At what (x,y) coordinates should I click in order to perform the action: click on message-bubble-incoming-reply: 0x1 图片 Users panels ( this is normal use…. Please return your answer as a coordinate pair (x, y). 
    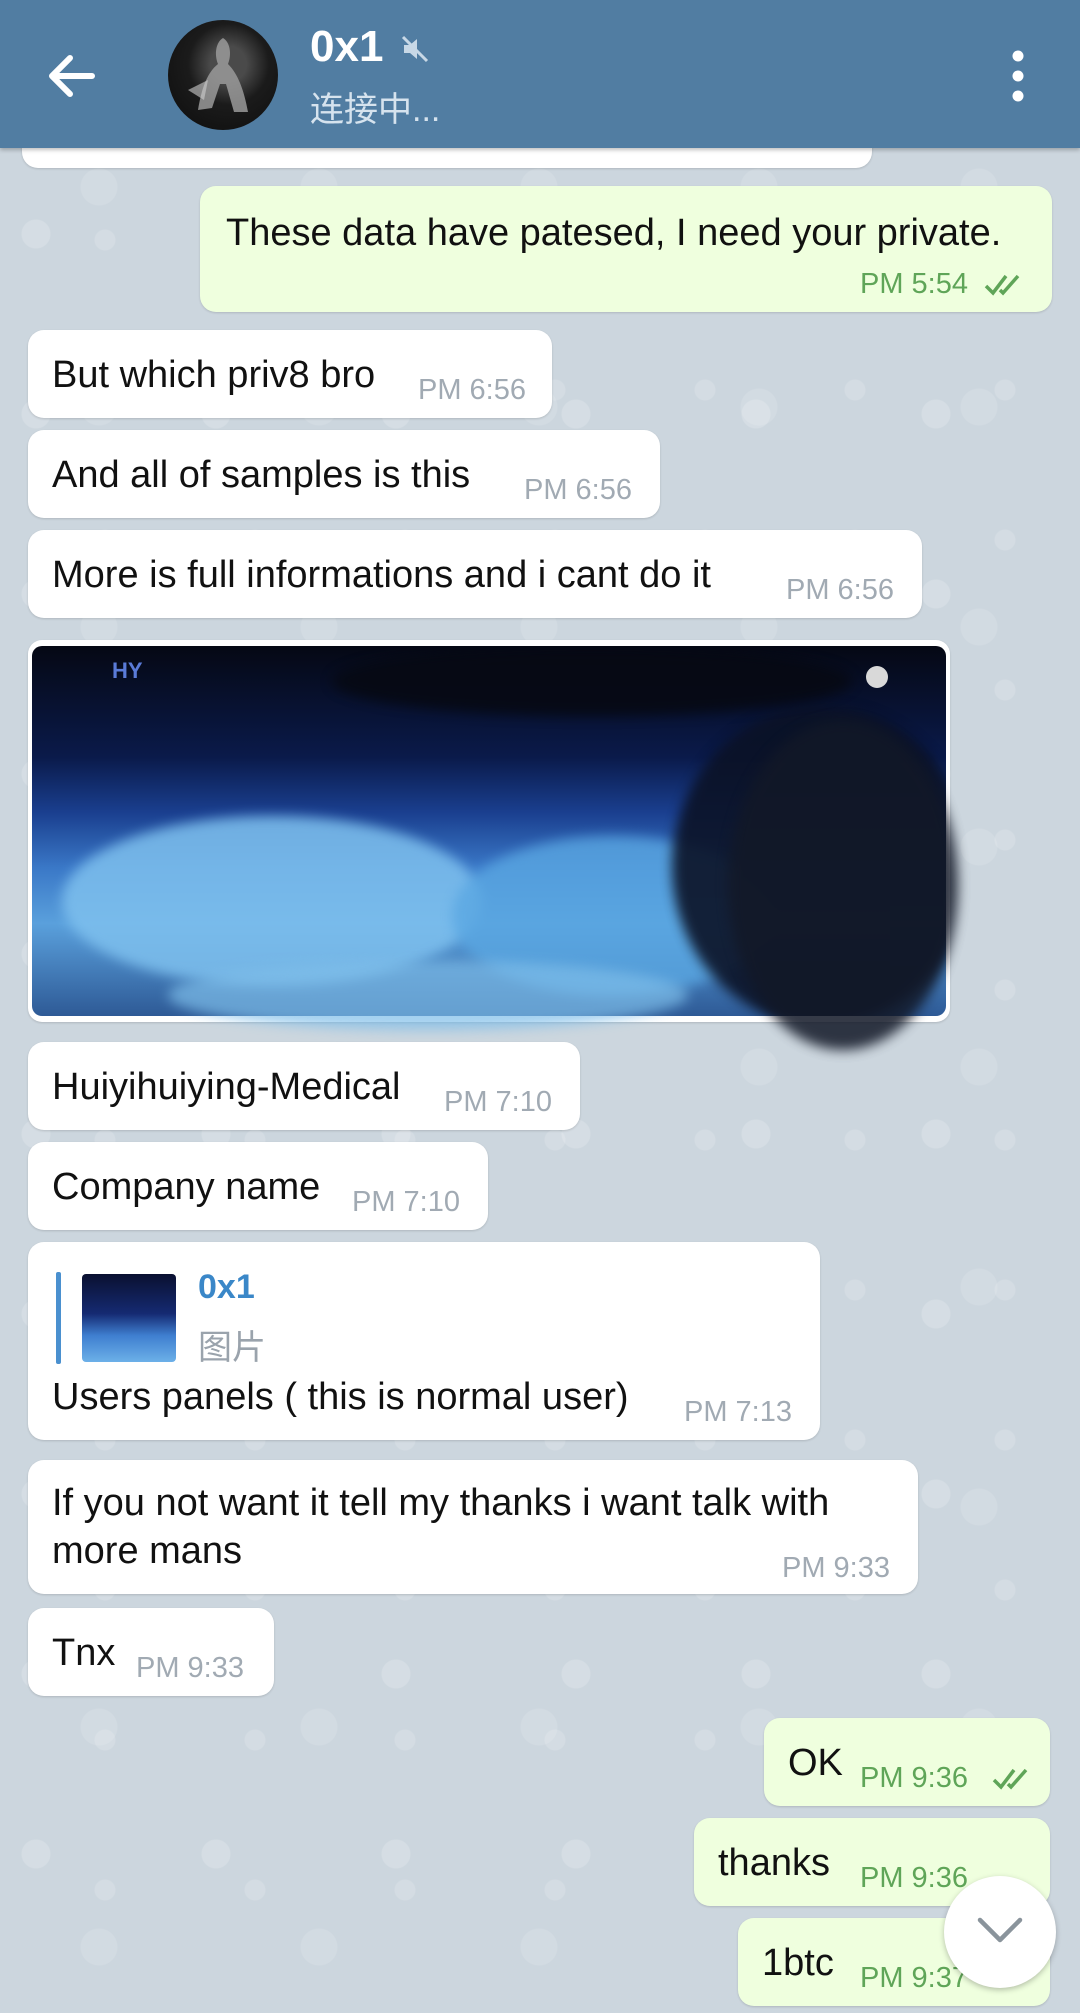
    Looking at the image, I should click on (424, 1341).